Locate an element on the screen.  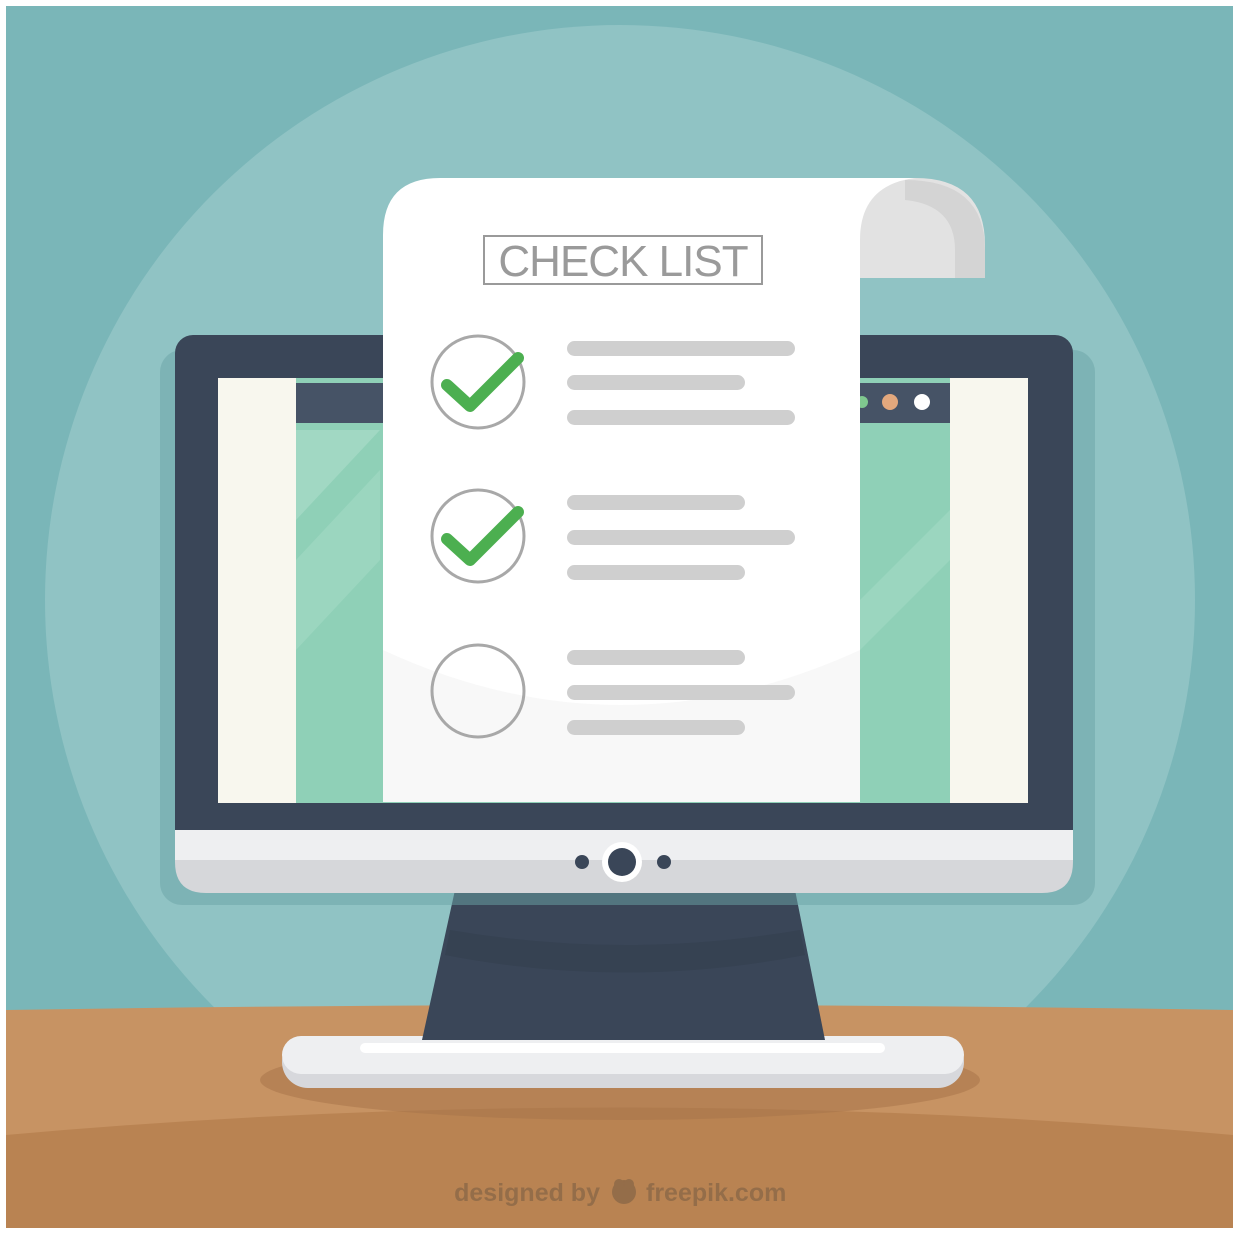
window-dot-orange is located at coordinates (890, 402).